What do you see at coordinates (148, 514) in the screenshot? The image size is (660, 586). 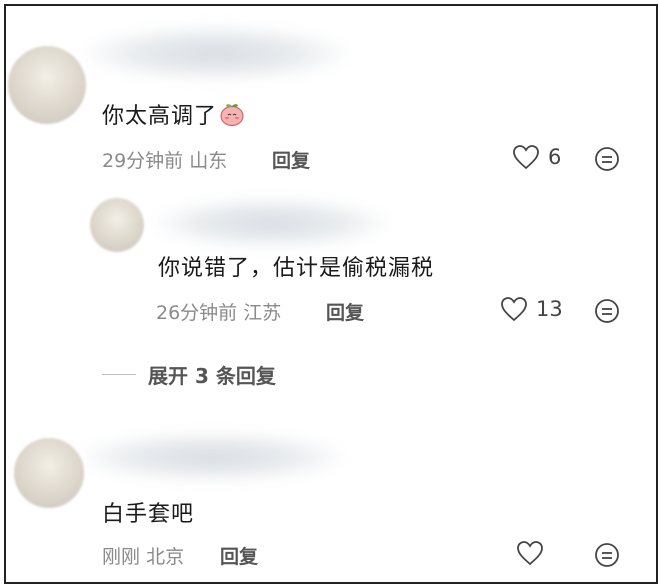 I see `comment-text: 白手套吧` at bounding box center [148, 514].